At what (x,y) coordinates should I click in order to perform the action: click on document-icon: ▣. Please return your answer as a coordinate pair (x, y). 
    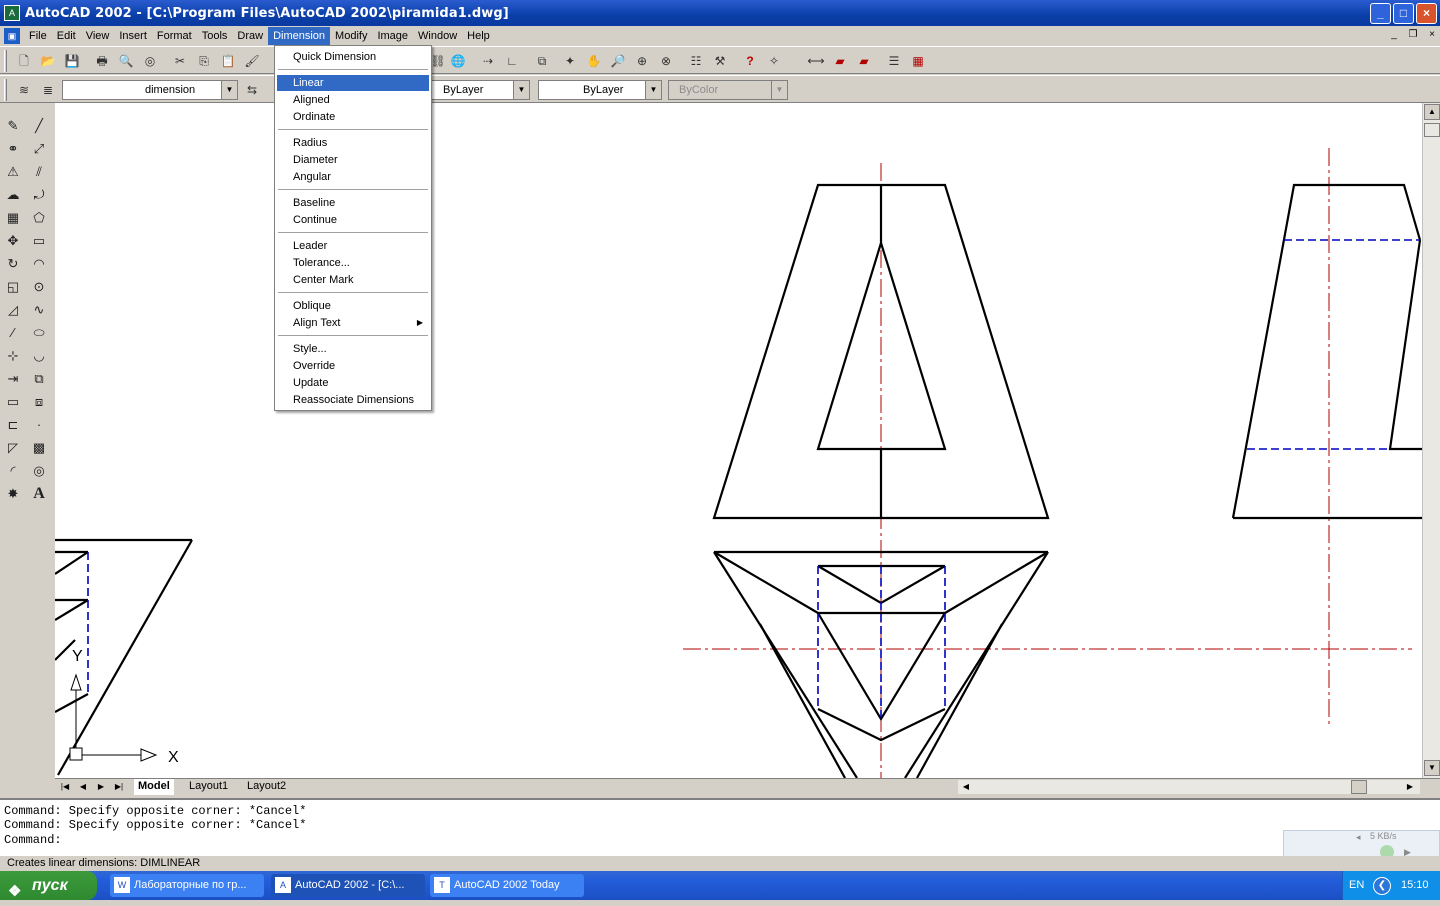
    Looking at the image, I should click on (12, 35).